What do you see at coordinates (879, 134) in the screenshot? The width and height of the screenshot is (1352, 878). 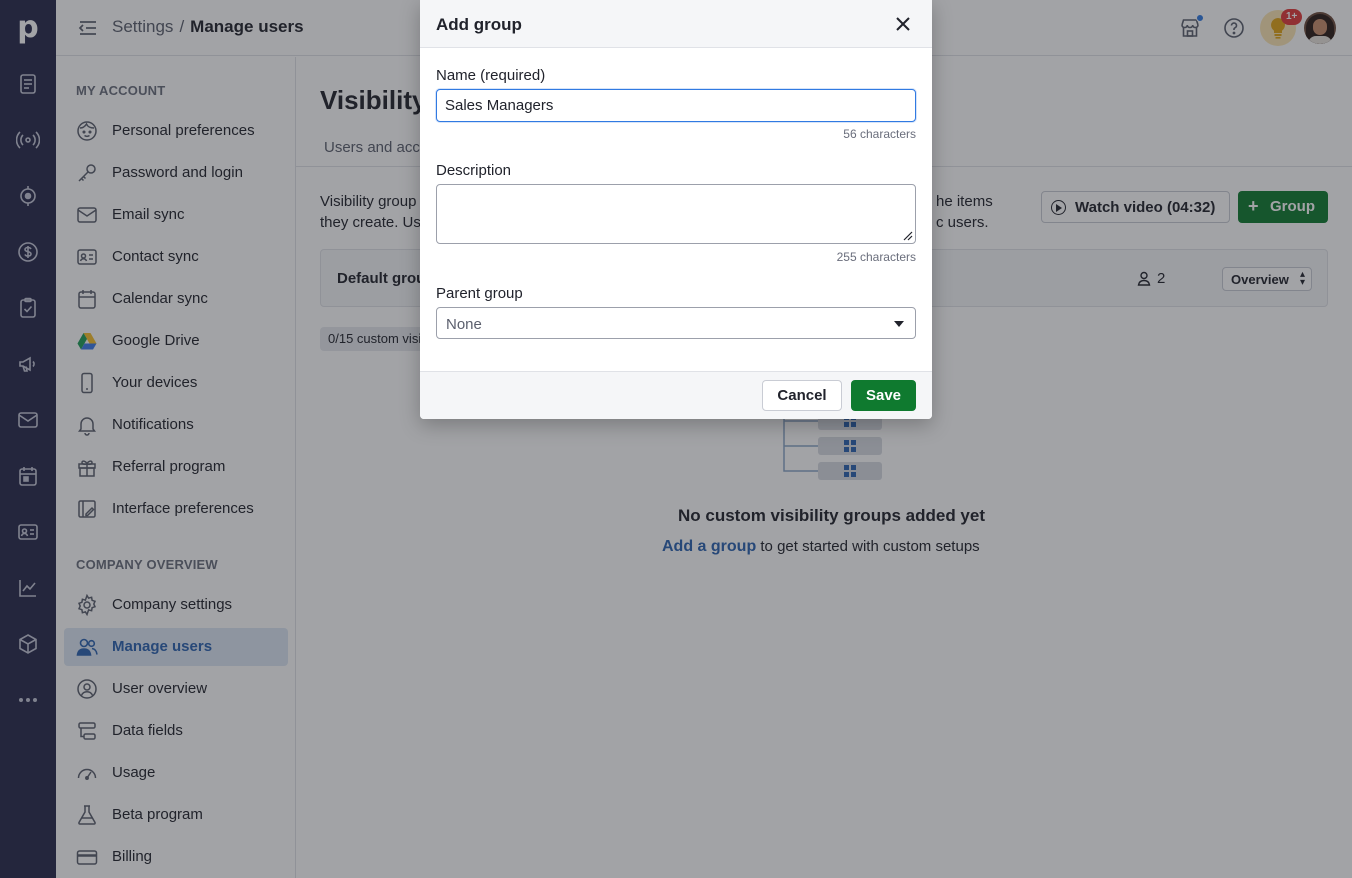 I see `name-char-count: 56 characters` at bounding box center [879, 134].